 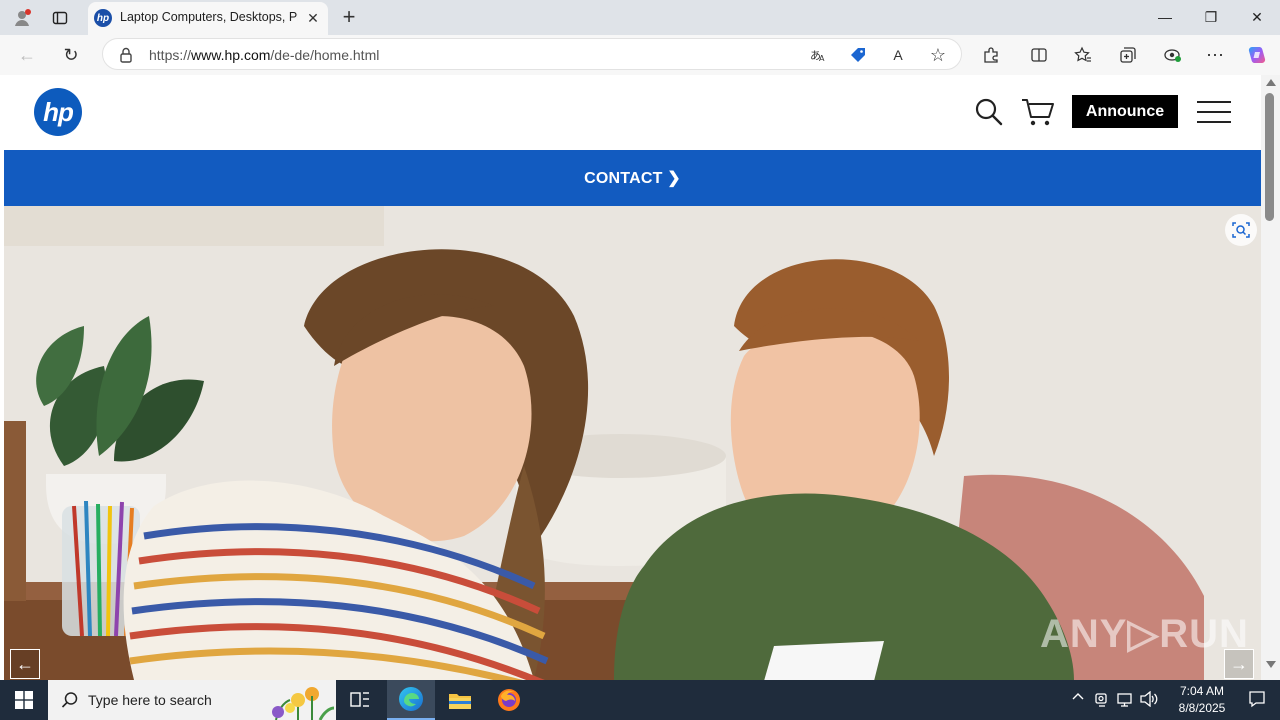 I want to click on file-explorer-icon, so click(x=460, y=700).